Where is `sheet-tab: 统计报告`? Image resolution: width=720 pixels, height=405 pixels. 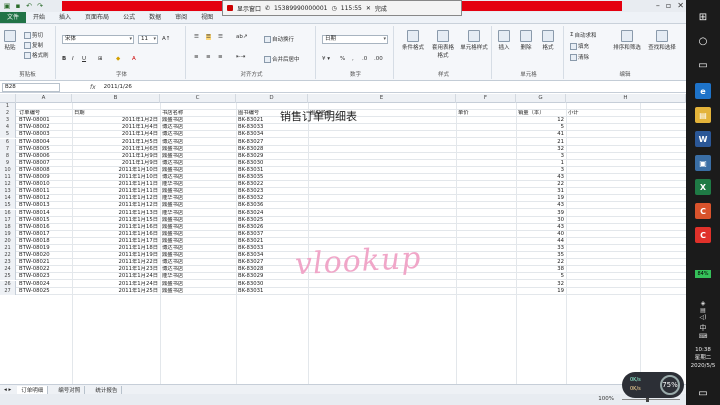
sheet-tab: 统计报告 is located at coordinates (107, 389).